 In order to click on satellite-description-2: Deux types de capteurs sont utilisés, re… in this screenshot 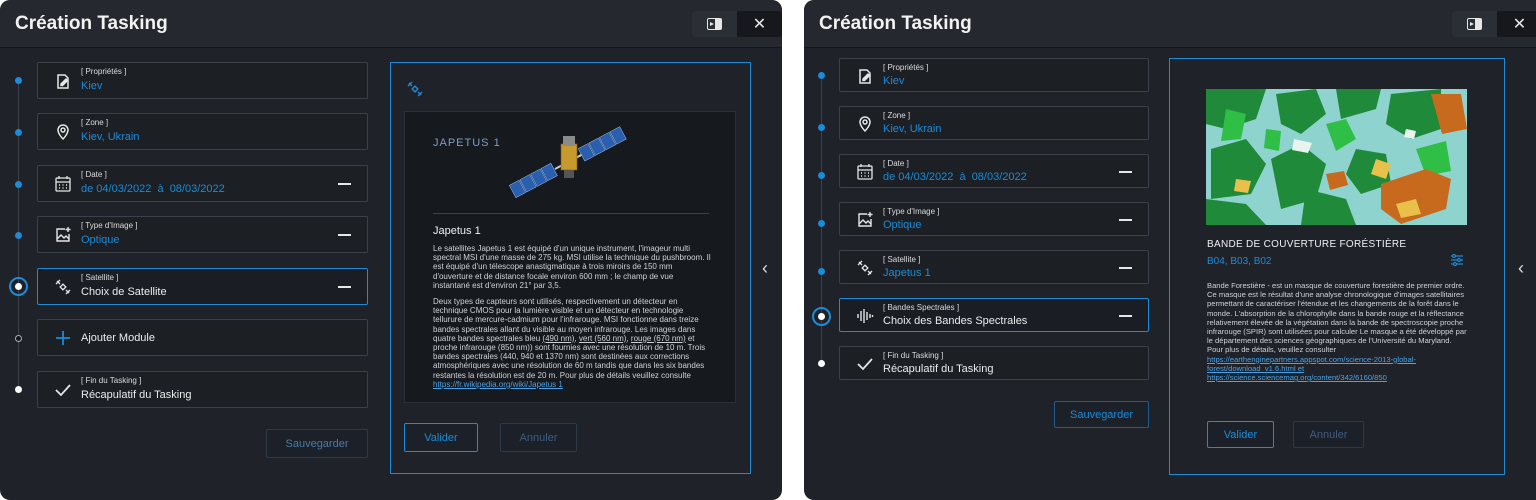, I will do `click(572, 343)`.